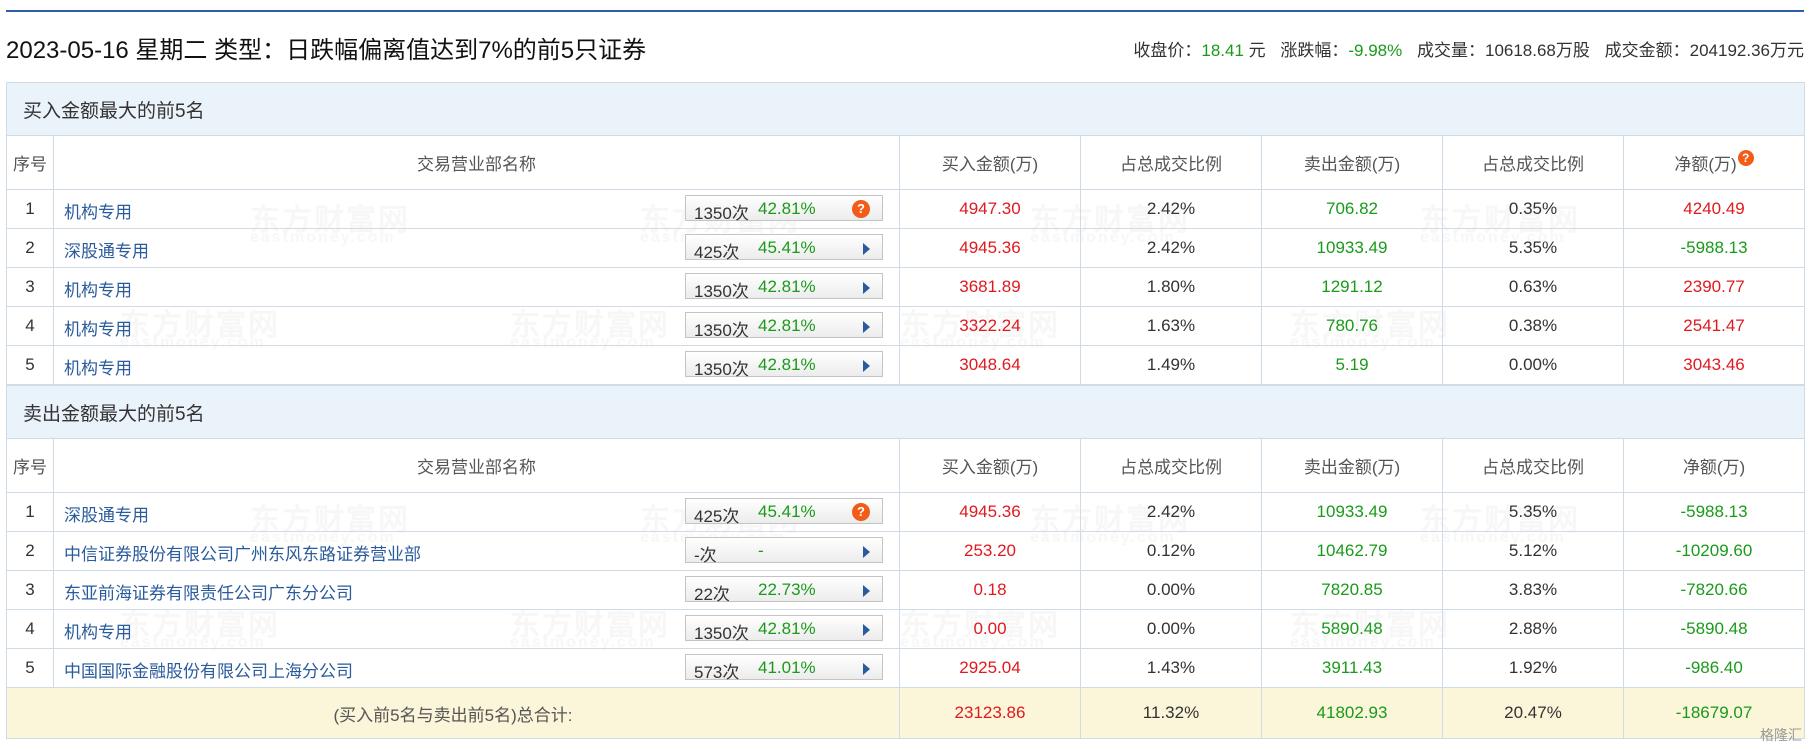 This screenshot has width=1810, height=749. What do you see at coordinates (990, 629) in the screenshot?
I see `buy-amount: 0.00` at bounding box center [990, 629].